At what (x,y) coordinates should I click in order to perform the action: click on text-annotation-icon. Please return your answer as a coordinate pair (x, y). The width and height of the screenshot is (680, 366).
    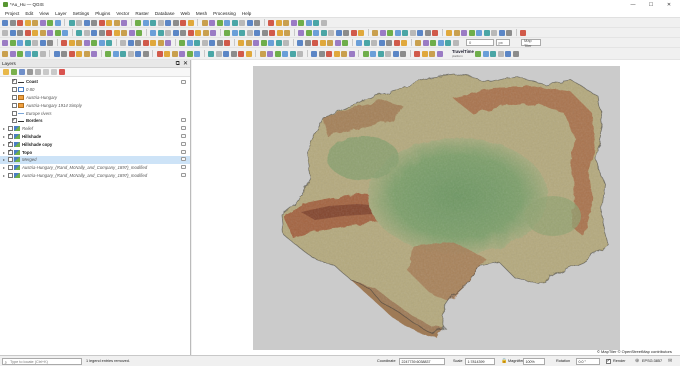
    Looking at the image, I should click on (189, 53).